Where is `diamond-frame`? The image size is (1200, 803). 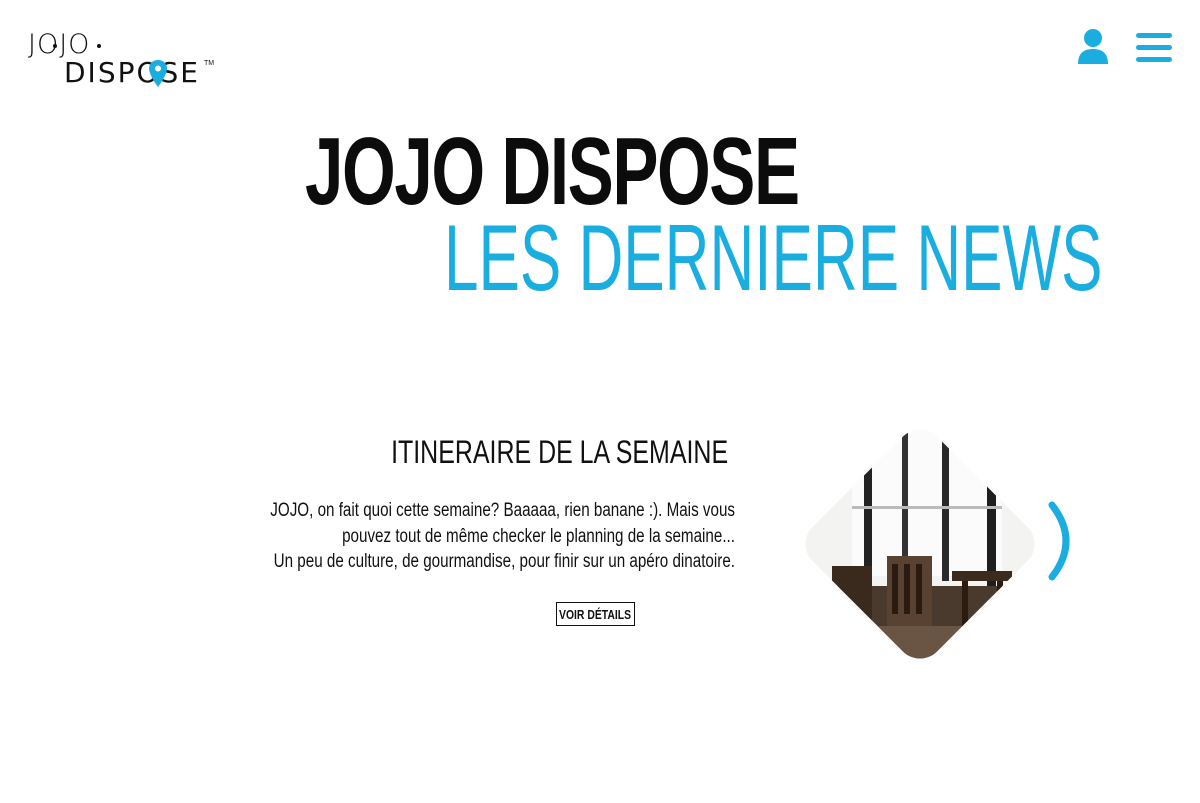
diamond-frame is located at coordinates (920, 544).